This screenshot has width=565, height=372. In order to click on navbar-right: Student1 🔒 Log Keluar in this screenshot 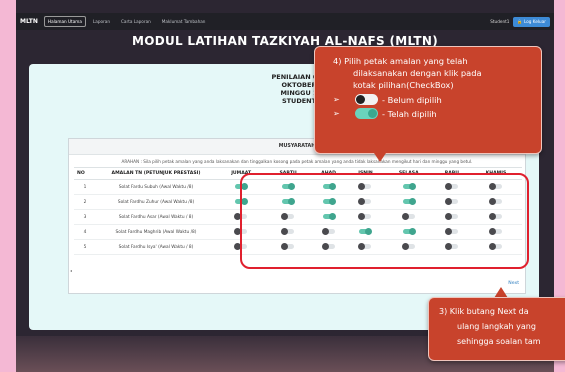, I will do `click(520, 21)`.